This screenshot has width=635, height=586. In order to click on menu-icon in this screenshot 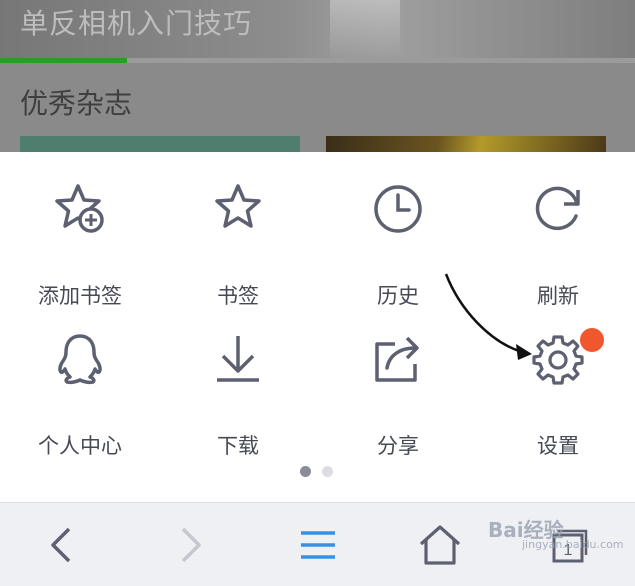, I will do `click(318, 544)`.